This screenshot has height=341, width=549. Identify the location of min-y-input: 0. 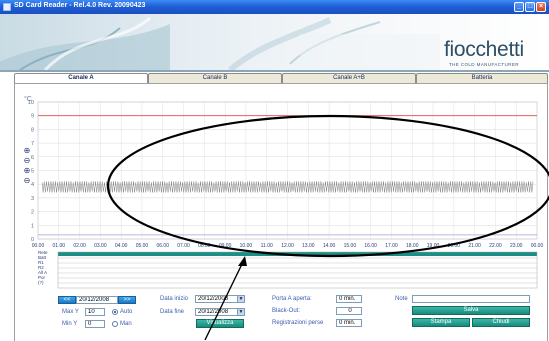
(95, 324).